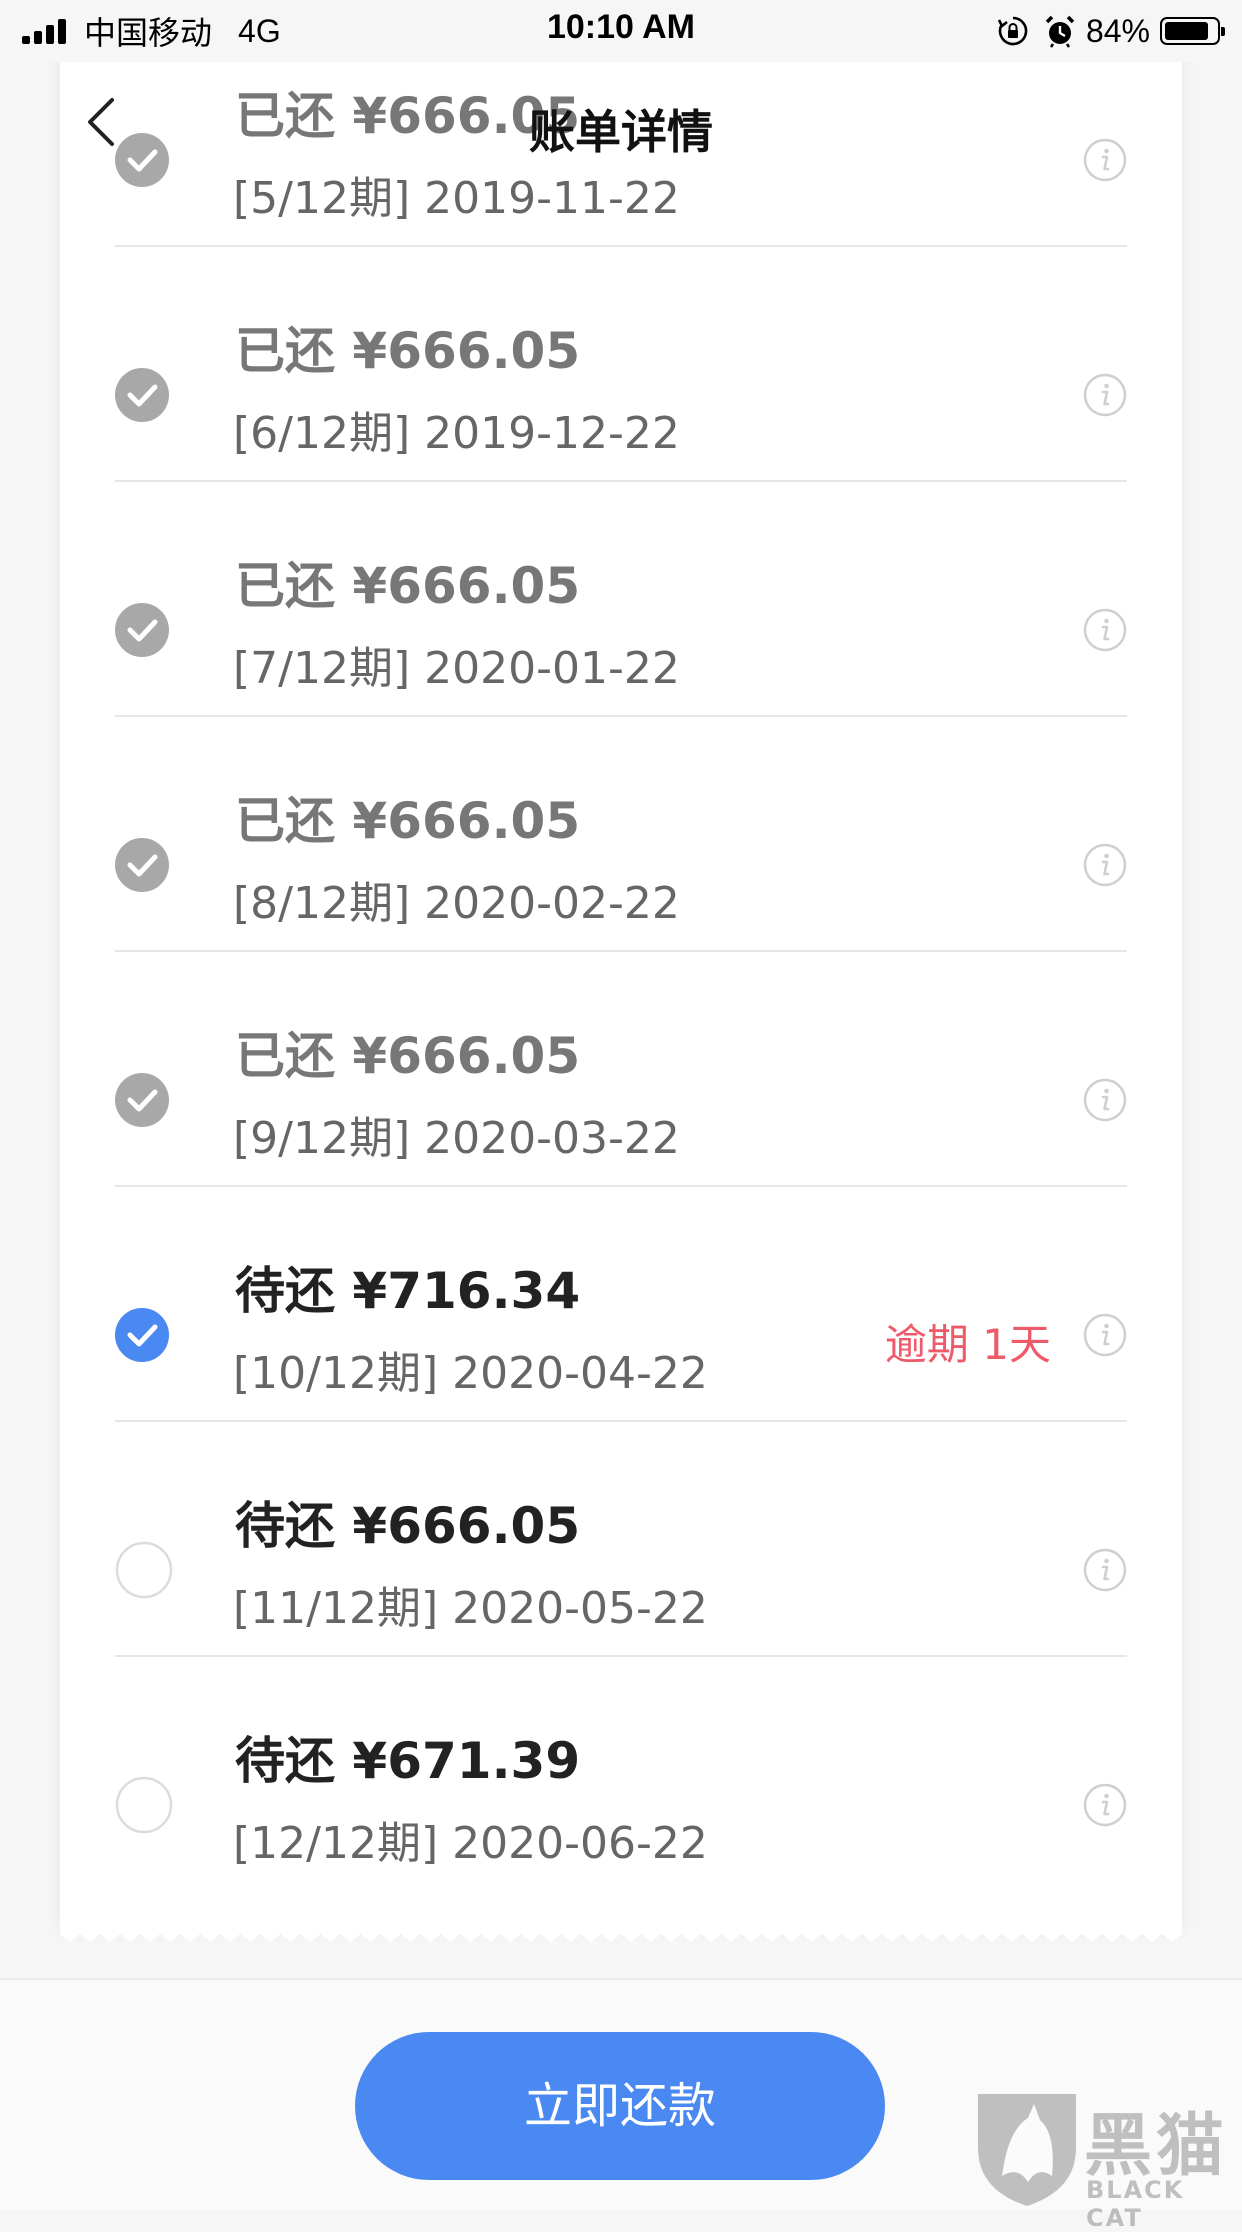  What do you see at coordinates (1117, 30) in the screenshot?
I see `battery-percent: 84%` at bounding box center [1117, 30].